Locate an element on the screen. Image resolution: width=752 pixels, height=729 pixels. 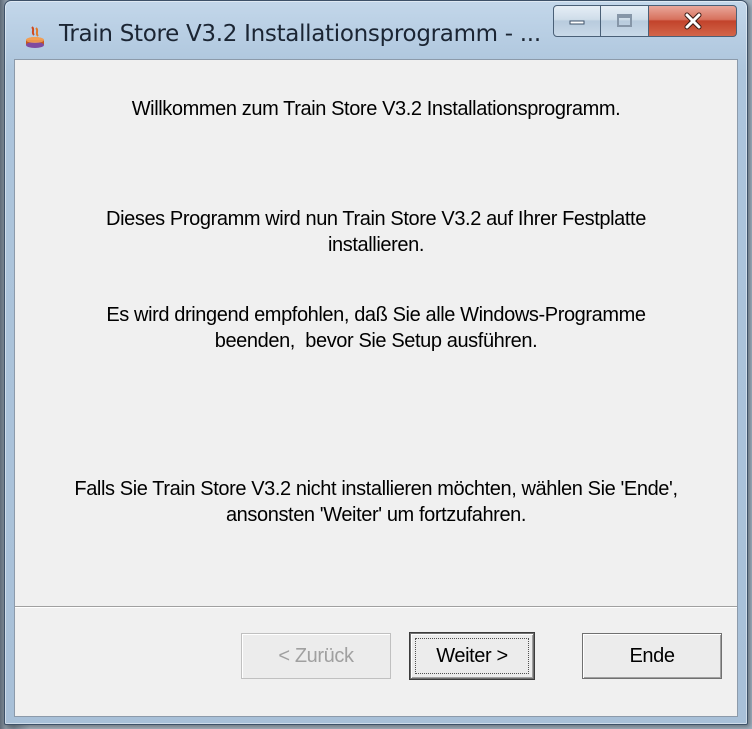
end-button-label: Ende is located at coordinates (652, 655).